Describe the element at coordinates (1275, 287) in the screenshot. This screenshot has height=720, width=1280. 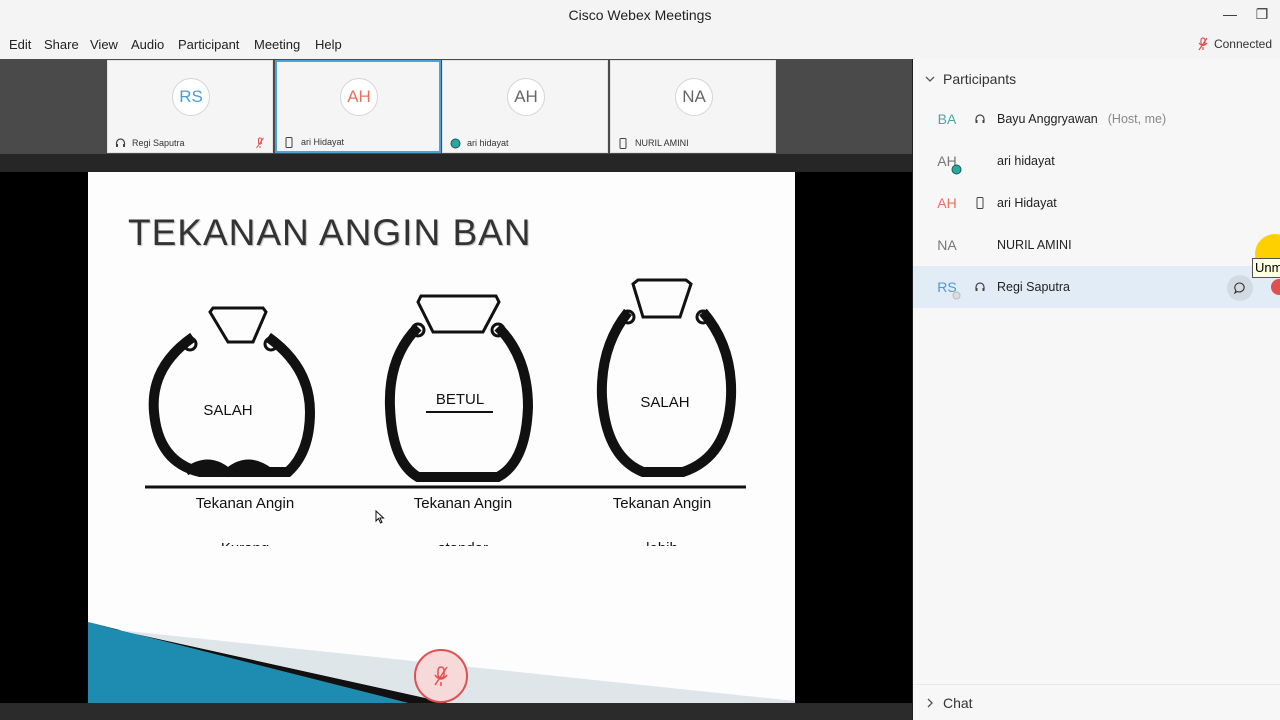
I see `mute-toggle-button` at that location.